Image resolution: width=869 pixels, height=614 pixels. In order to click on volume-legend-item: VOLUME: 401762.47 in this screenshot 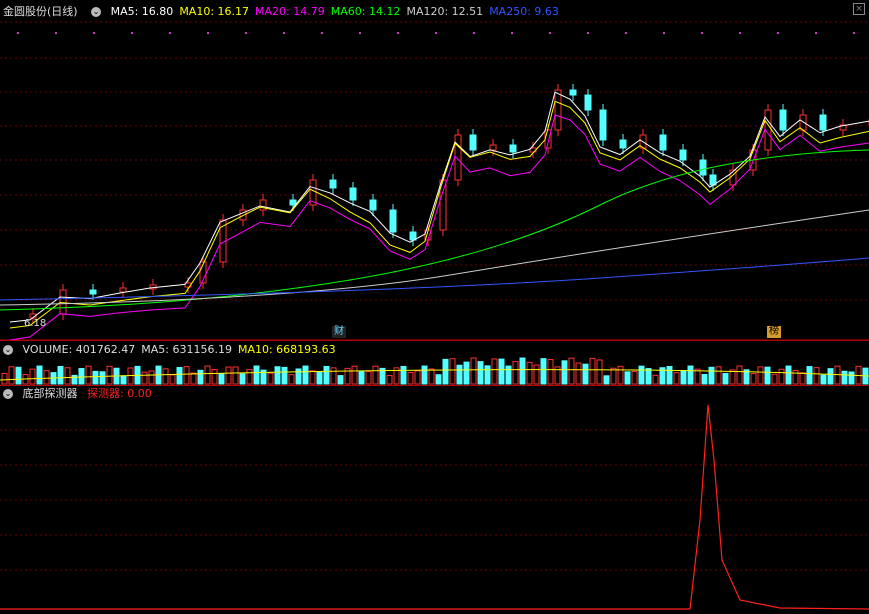, I will do `click(79, 349)`.